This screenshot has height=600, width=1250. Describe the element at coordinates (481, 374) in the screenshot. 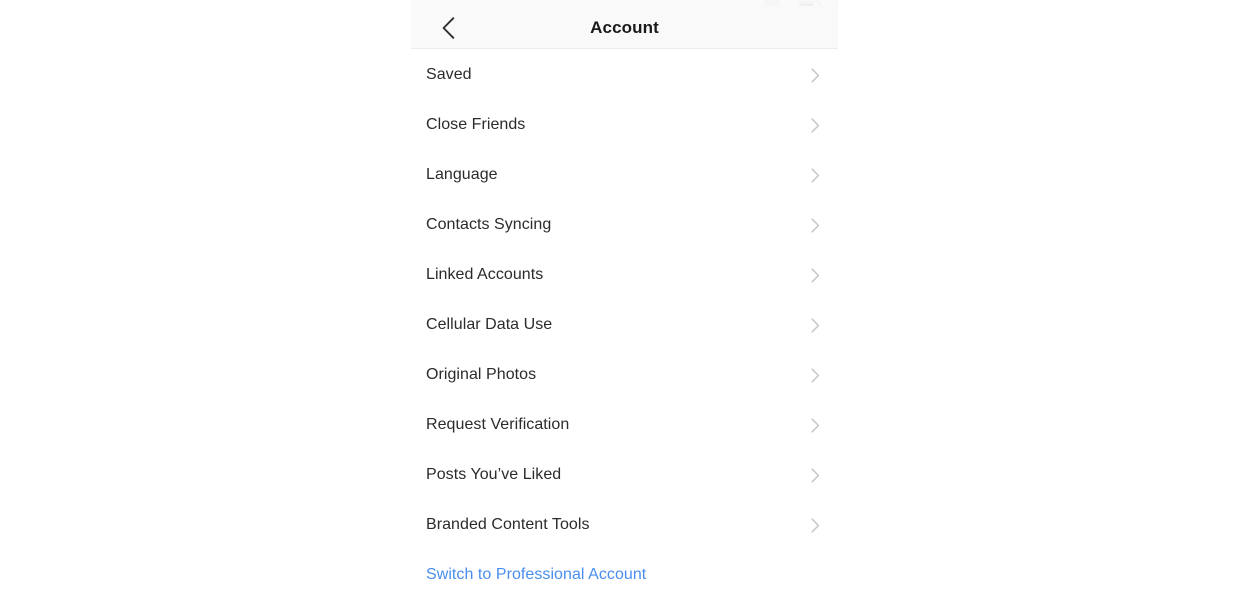

I see `list-item-label: Original Photos` at that location.